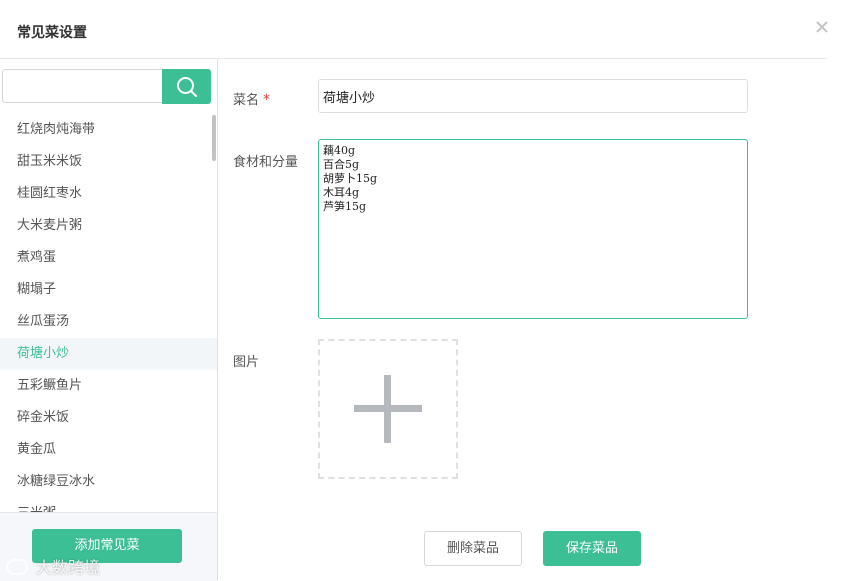  Describe the element at coordinates (533, 96) in the screenshot. I see `dish-name-input` at that location.